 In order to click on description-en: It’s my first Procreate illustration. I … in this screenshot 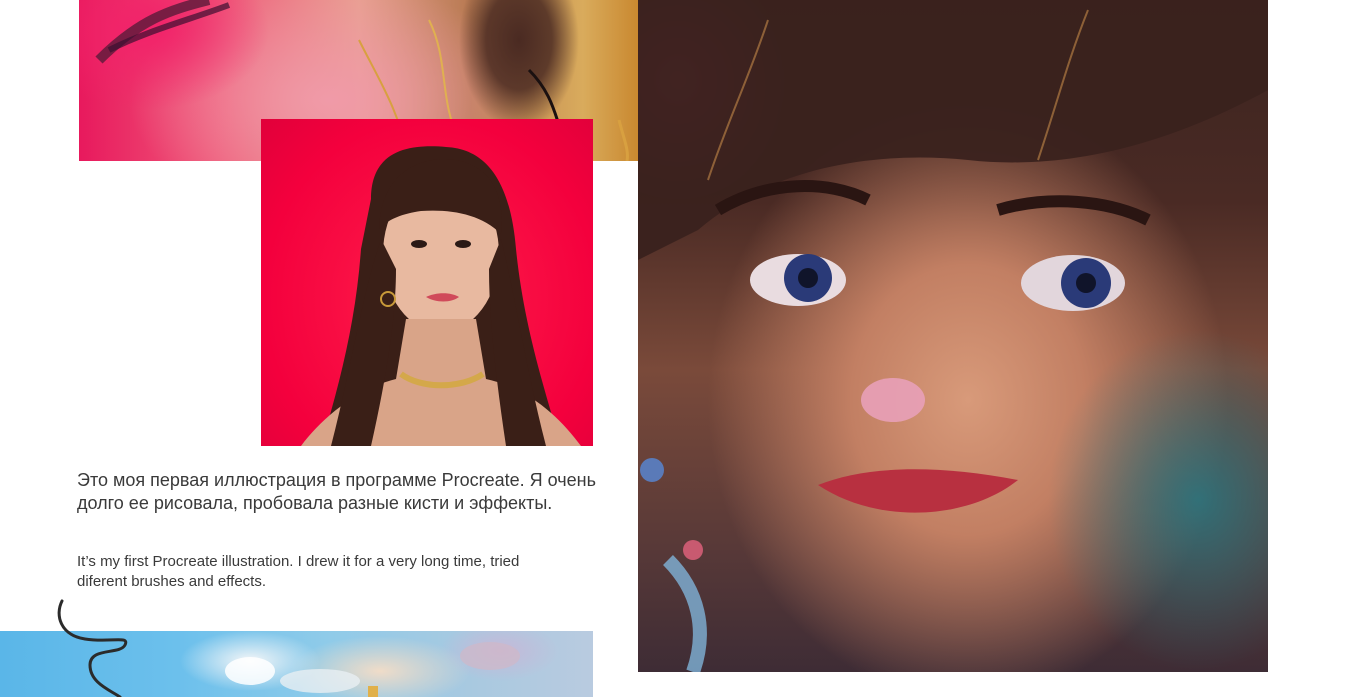, I will do `click(298, 571)`.